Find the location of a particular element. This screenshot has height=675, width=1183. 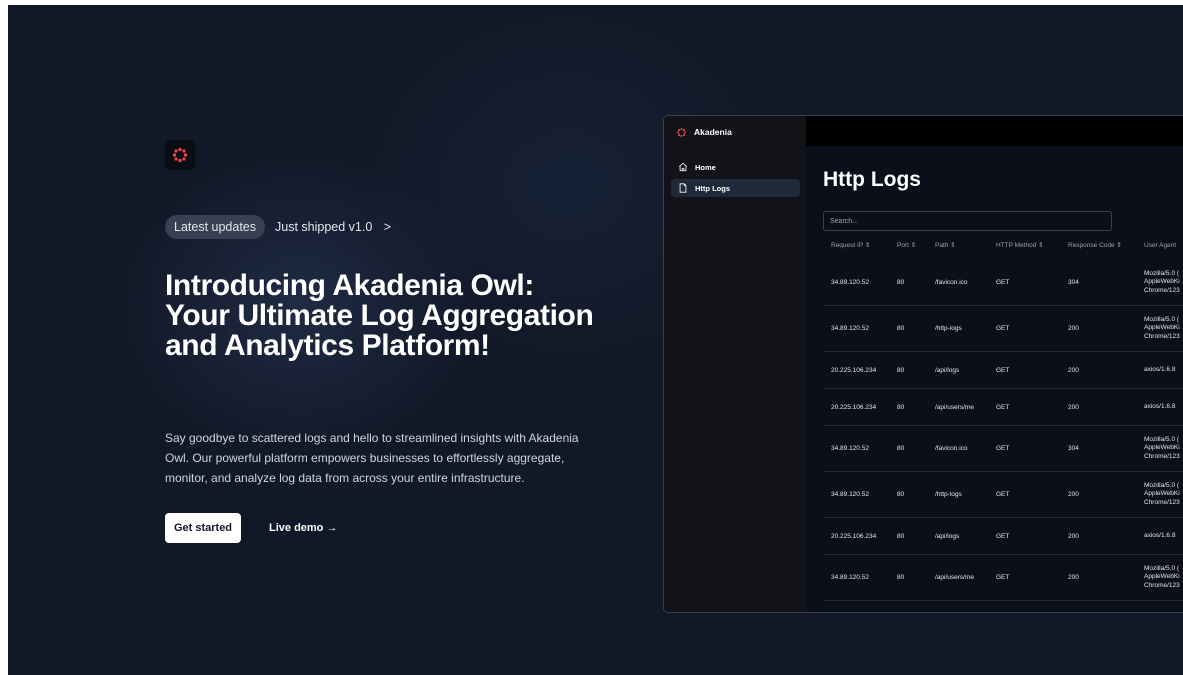

page-title: Http Logs is located at coordinates (872, 179).